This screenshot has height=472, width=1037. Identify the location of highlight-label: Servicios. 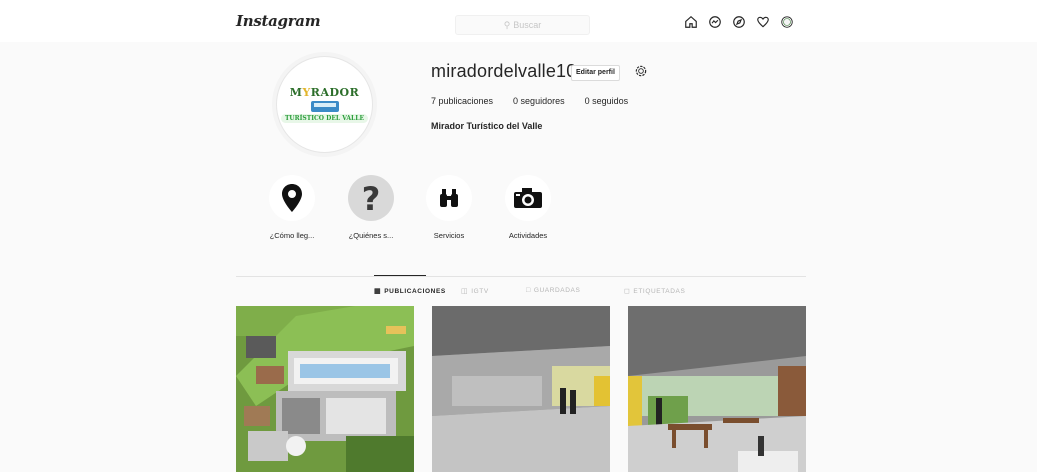
(449, 235).